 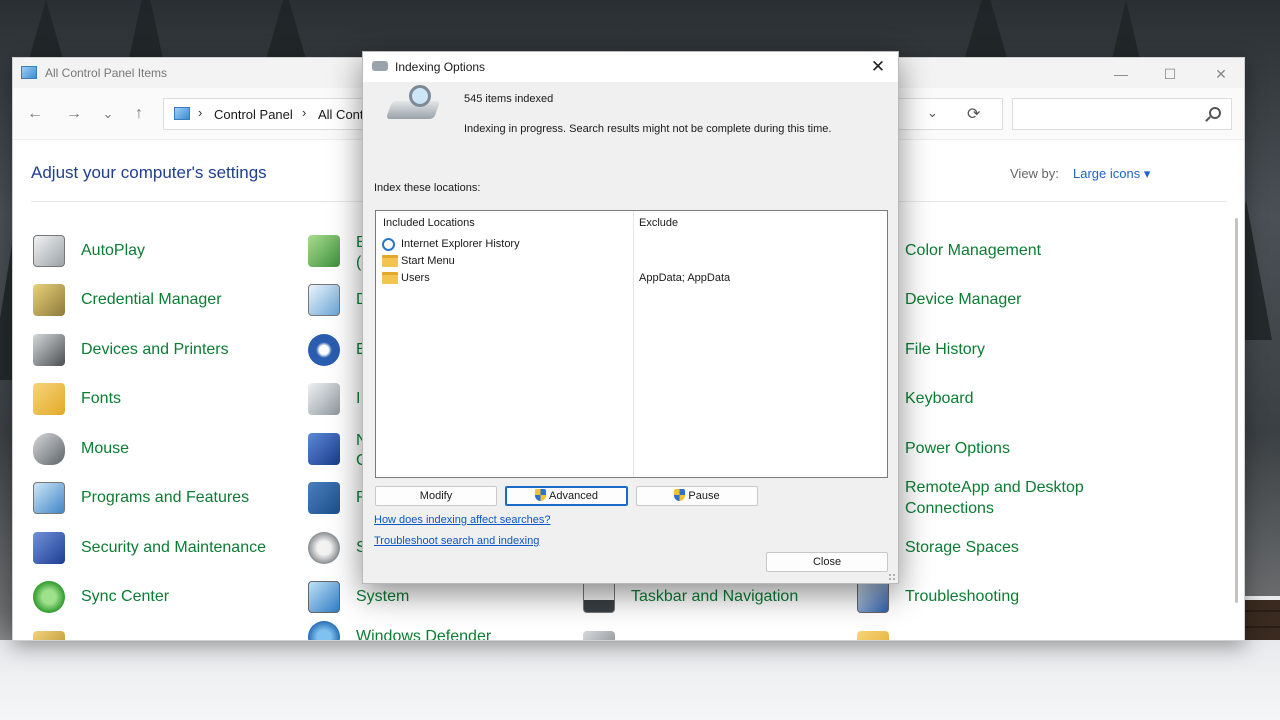 What do you see at coordinates (106, 73) in the screenshot?
I see `window-title: All Control Panel Items` at bounding box center [106, 73].